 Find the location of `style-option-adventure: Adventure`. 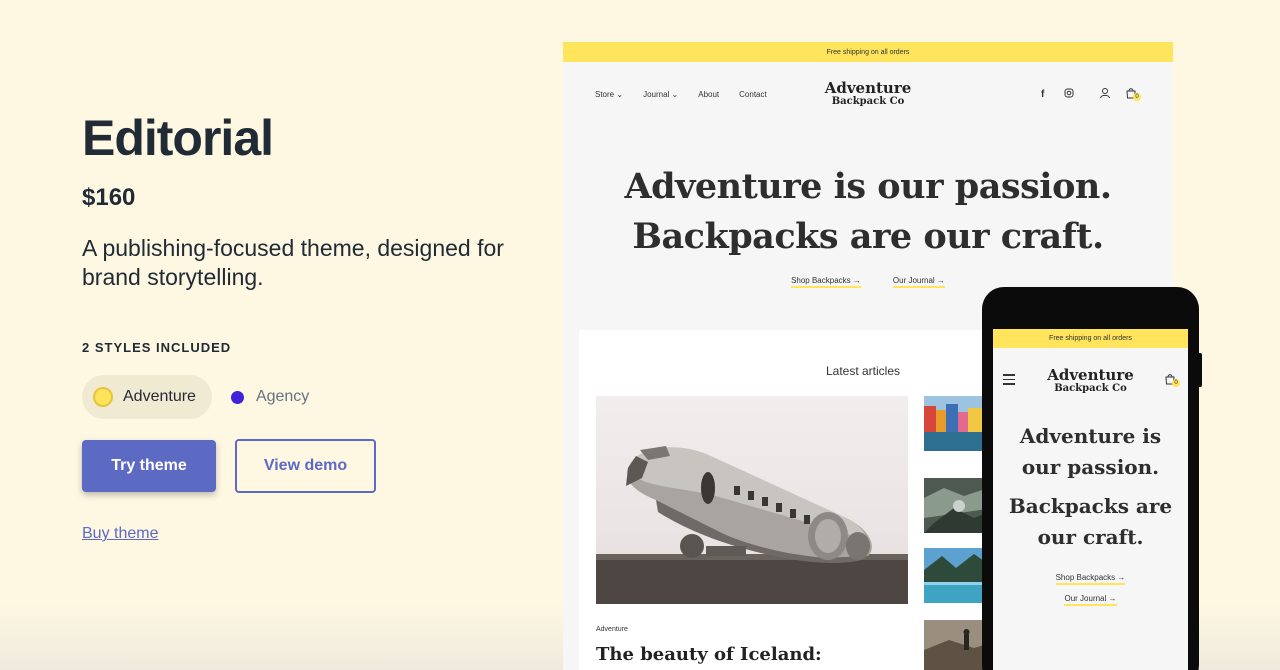

style-option-adventure: Adventure is located at coordinates (147, 397).